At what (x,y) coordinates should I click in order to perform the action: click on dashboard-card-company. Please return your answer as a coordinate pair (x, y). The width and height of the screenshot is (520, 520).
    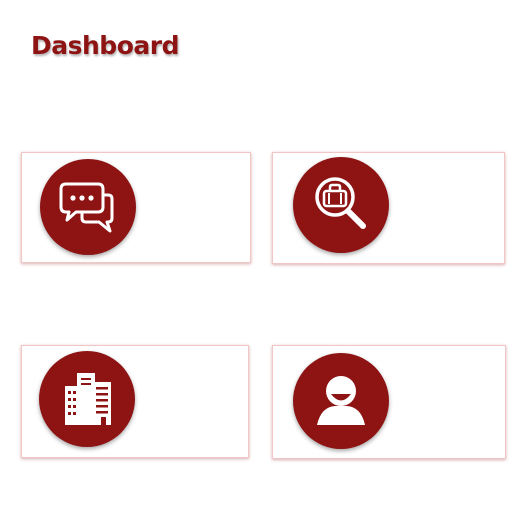
    Looking at the image, I should click on (135, 401).